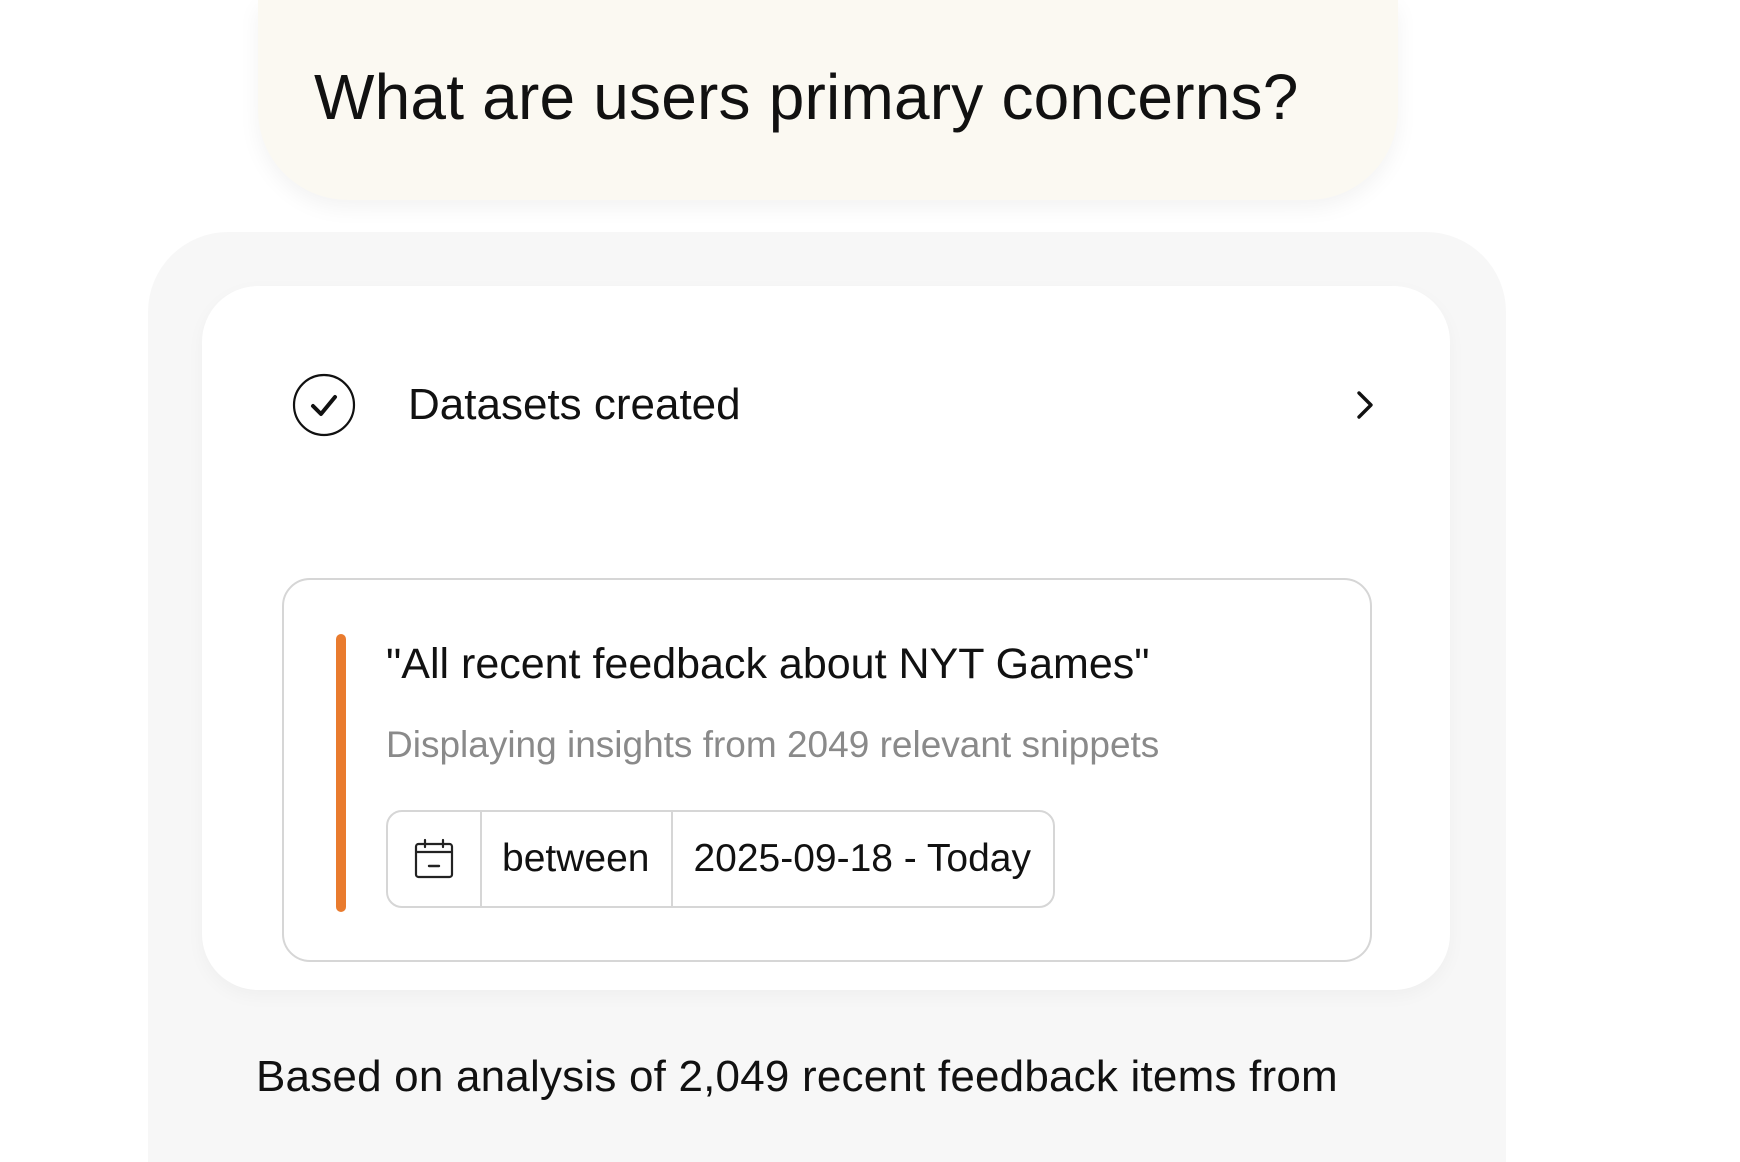  What do you see at coordinates (806, 97) in the screenshot?
I see `prompt-text: What are users primary concerns?` at bounding box center [806, 97].